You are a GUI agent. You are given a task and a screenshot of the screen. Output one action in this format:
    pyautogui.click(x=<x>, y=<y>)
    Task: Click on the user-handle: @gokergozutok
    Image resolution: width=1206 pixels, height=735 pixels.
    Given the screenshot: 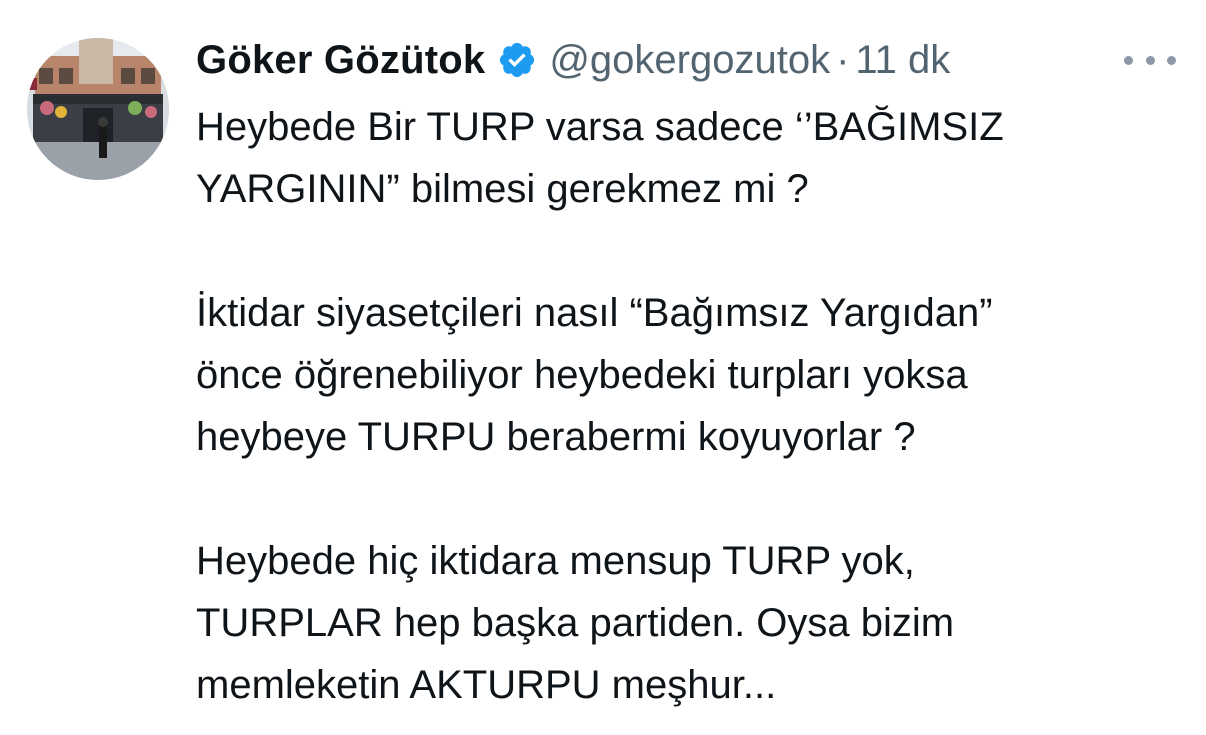 What is the action you would take?
    pyautogui.click(x=689, y=60)
    